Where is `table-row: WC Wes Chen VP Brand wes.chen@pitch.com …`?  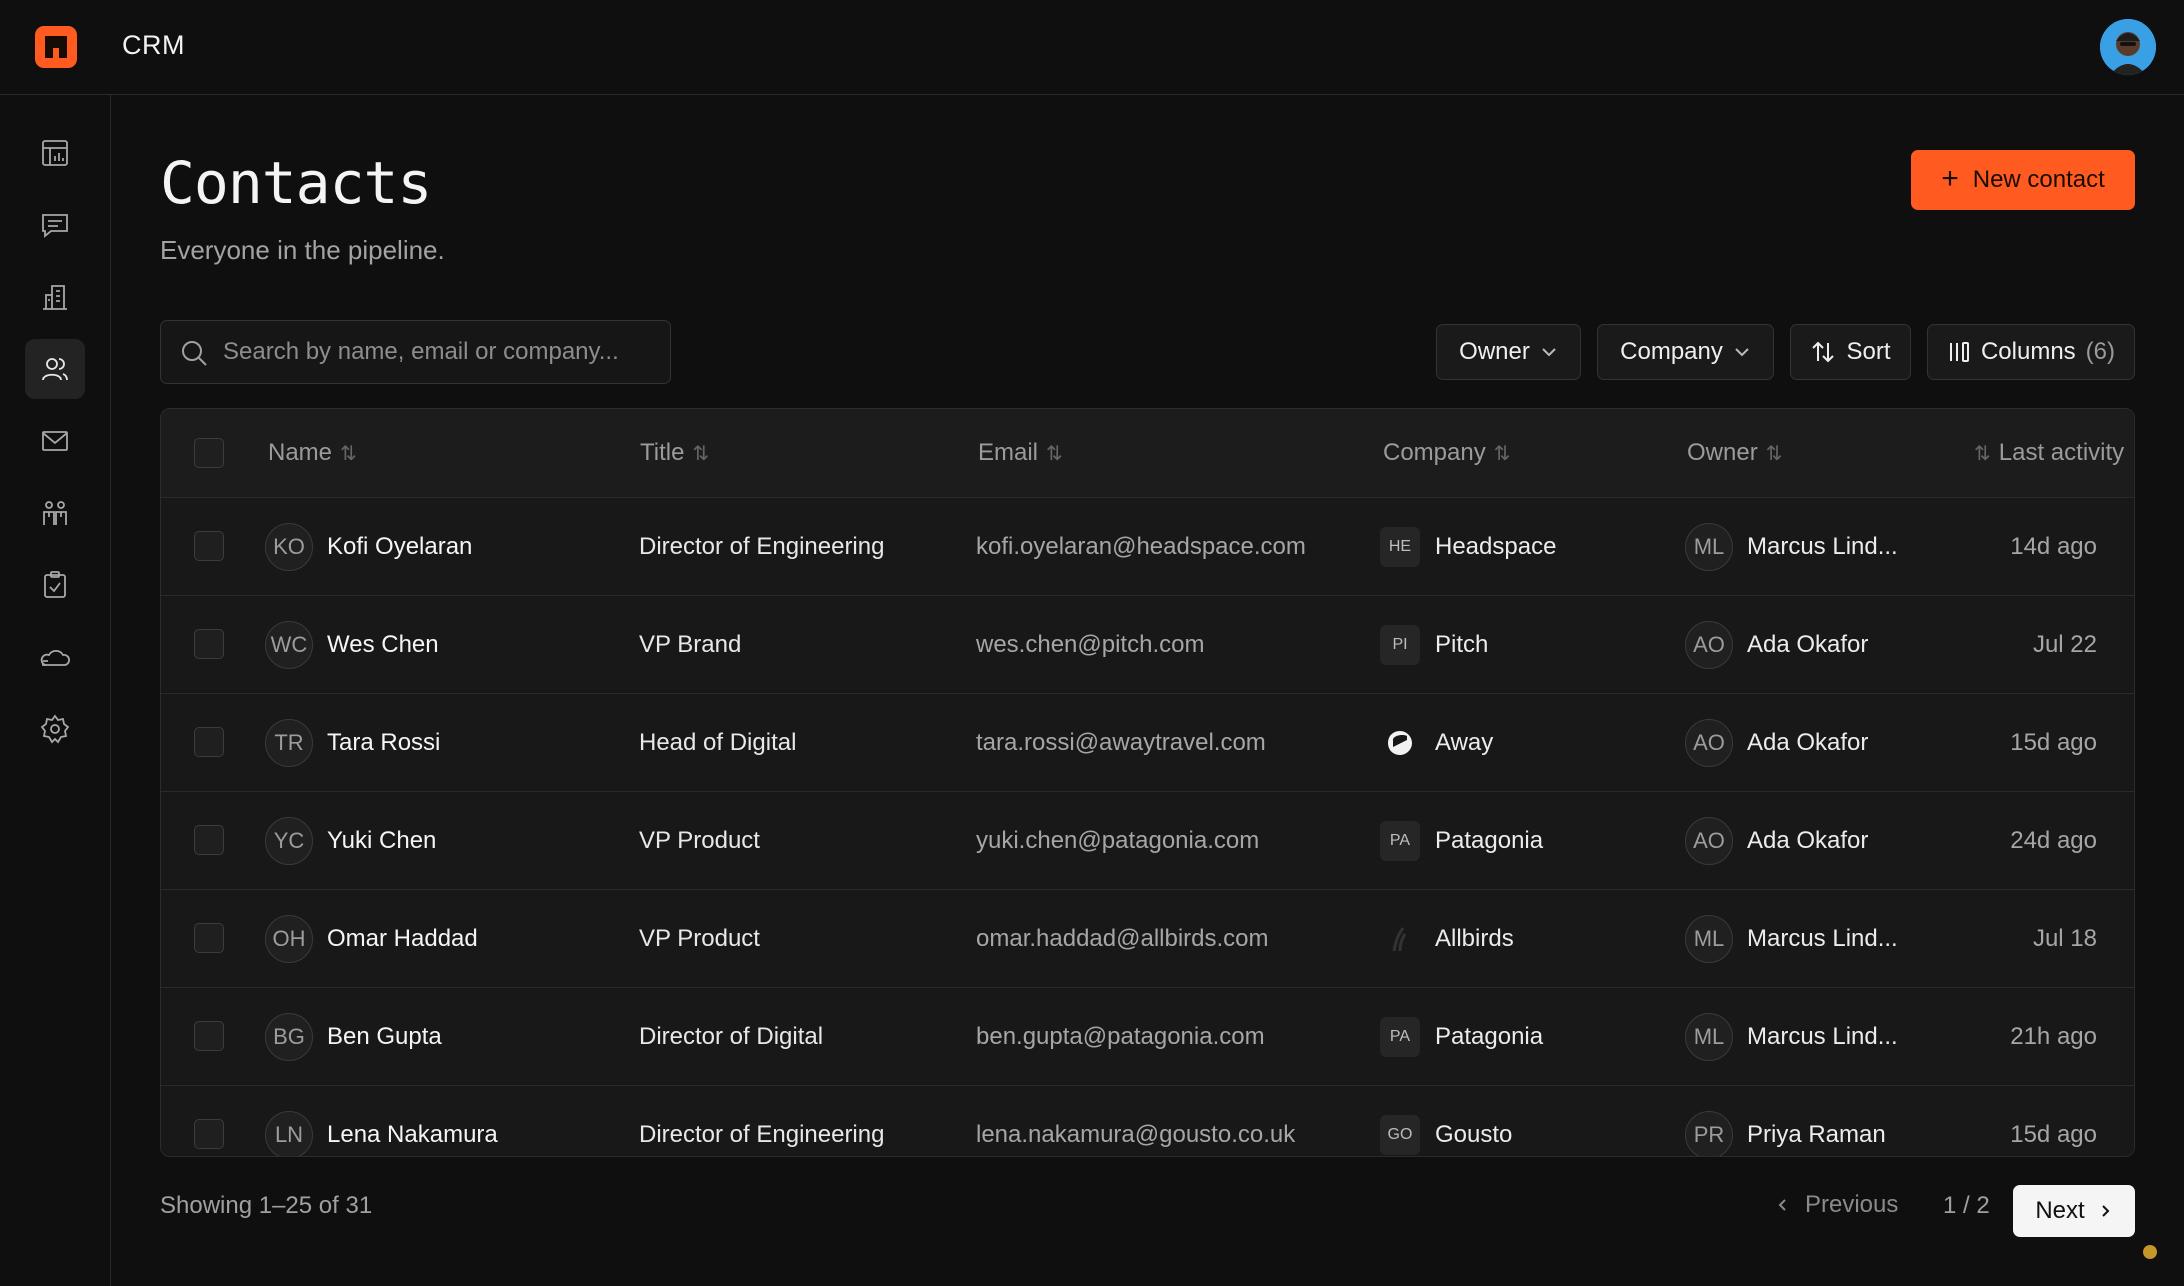
table-row: WC Wes Chen VP Brand wes.chen@pitch.com … is located at coordinates (1147, 644).